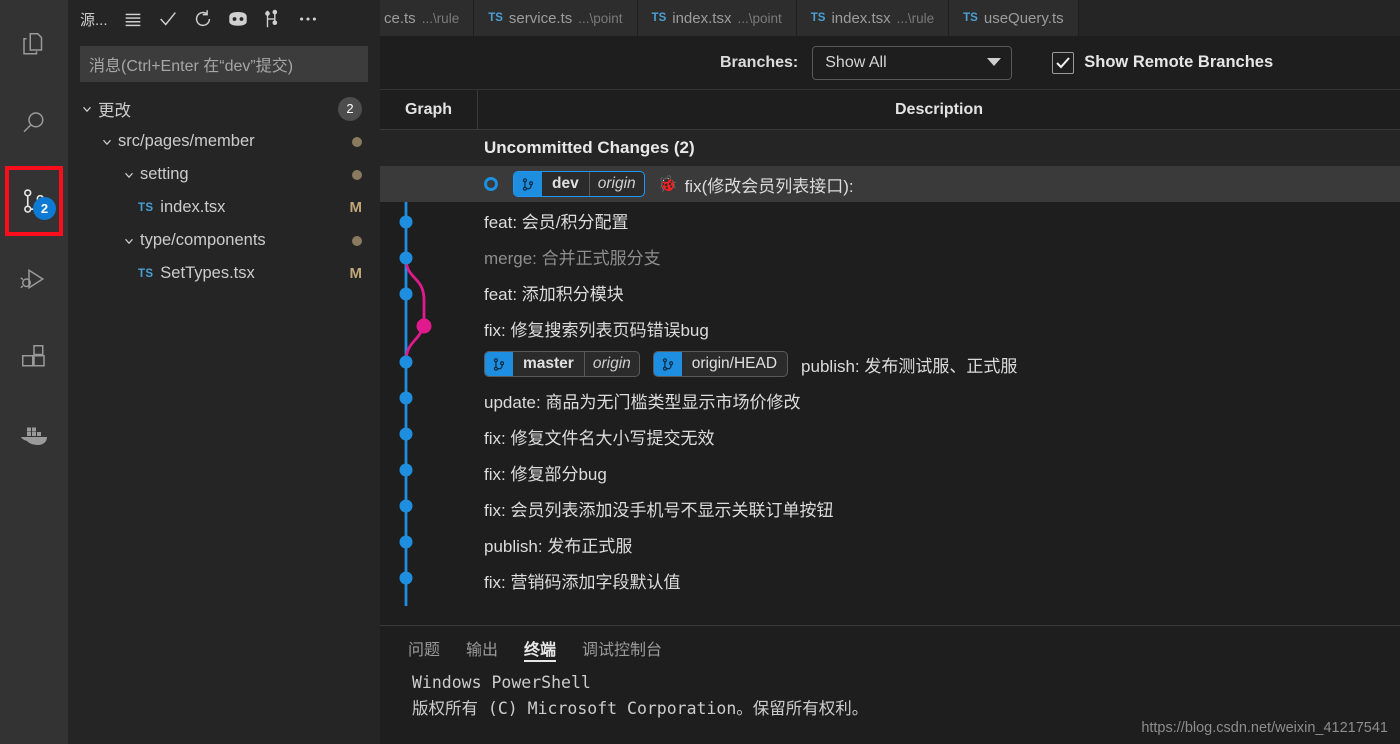  I want to click on commit-message-placeholder: 消息(Ctrl+Enter 在“dev”提交), so click(191, 66).